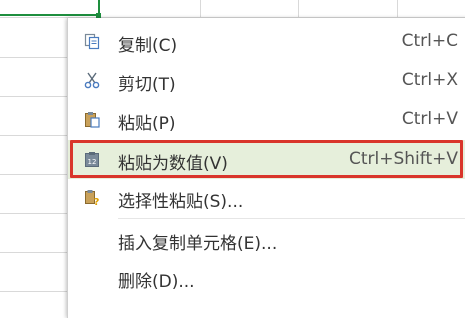 The width and height of the screenshot is (465, 318). Describe the element at coordinates (266, 159) in the screenshot. I see `highlight-box` at that location.